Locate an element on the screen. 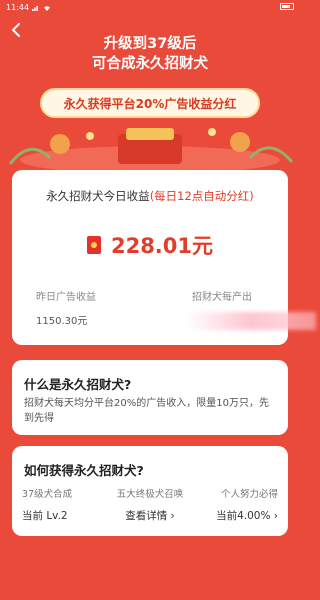 This screenshot has height=600, width=320. title-line-2: 可合成永久招财犬 is located at coordinates (150, 64).